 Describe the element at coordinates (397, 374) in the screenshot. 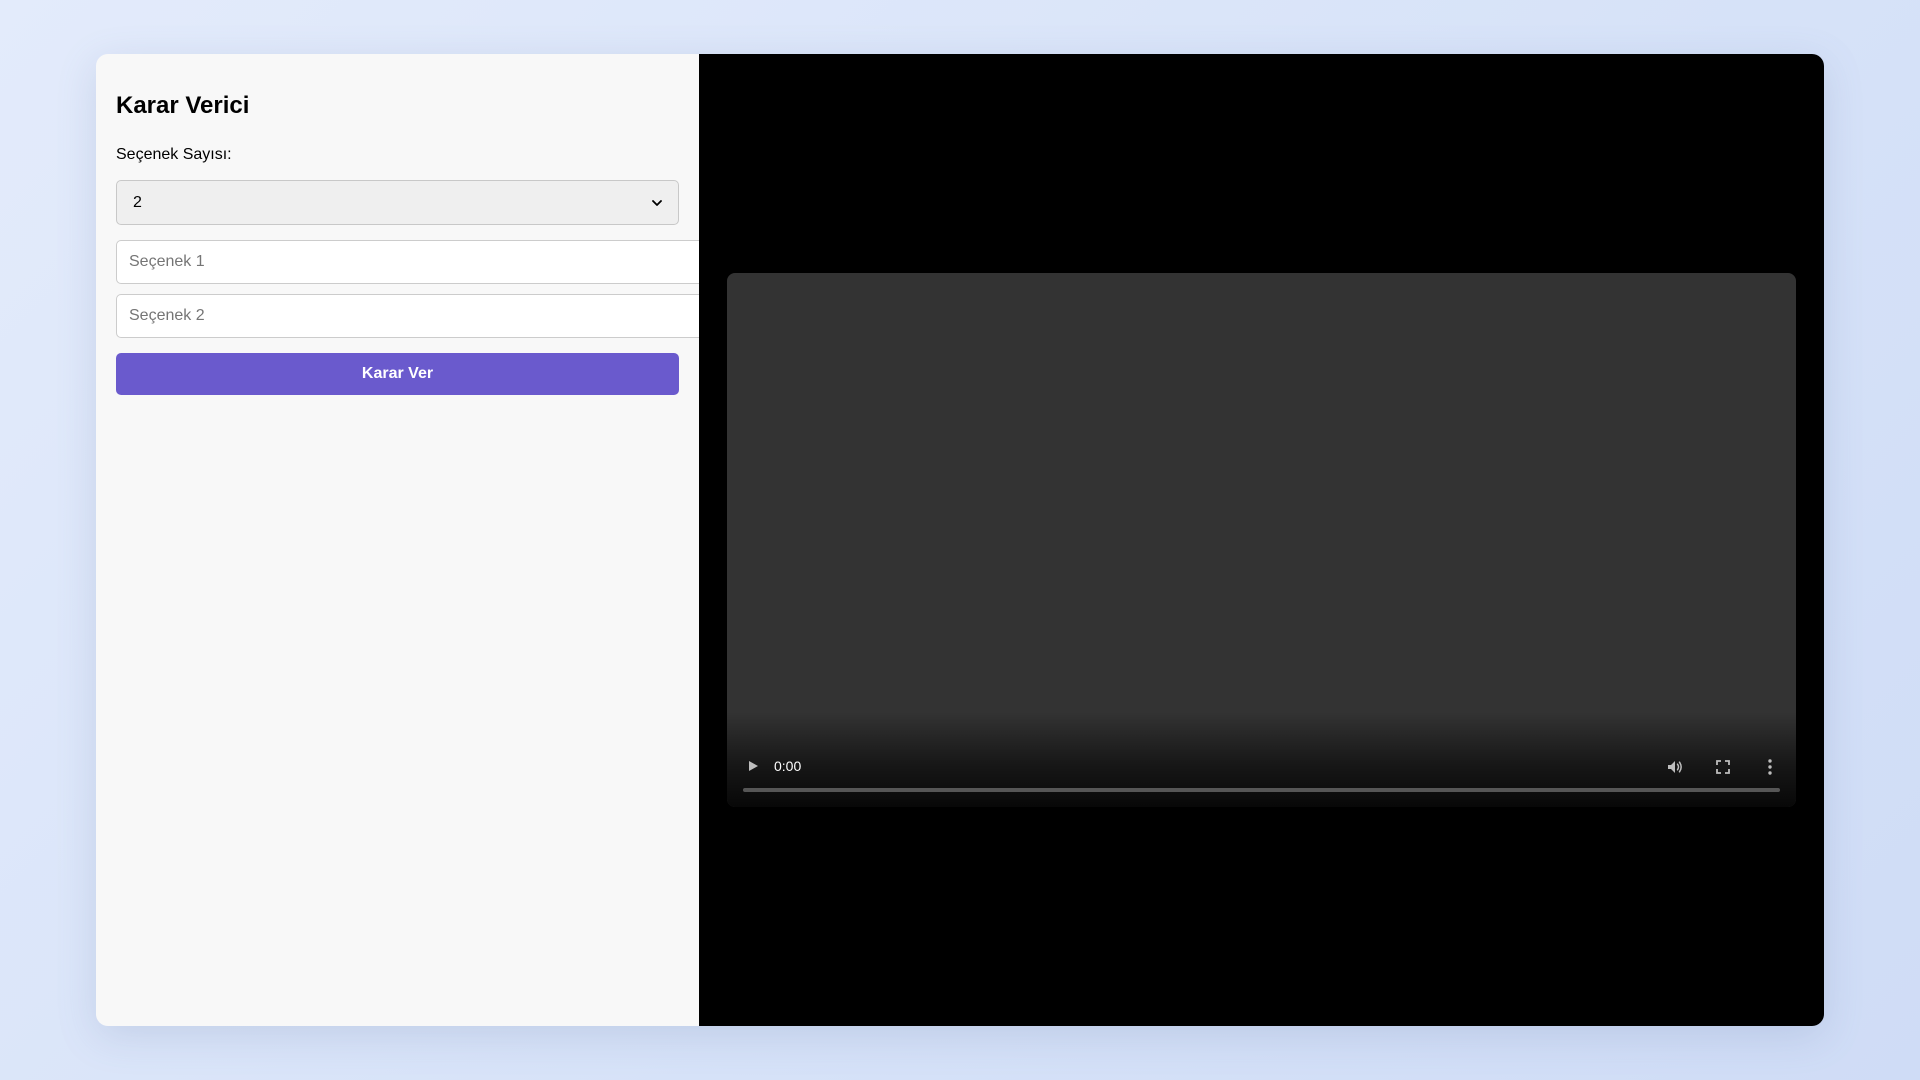

I see `decide-button: Karar Ver` at that location.